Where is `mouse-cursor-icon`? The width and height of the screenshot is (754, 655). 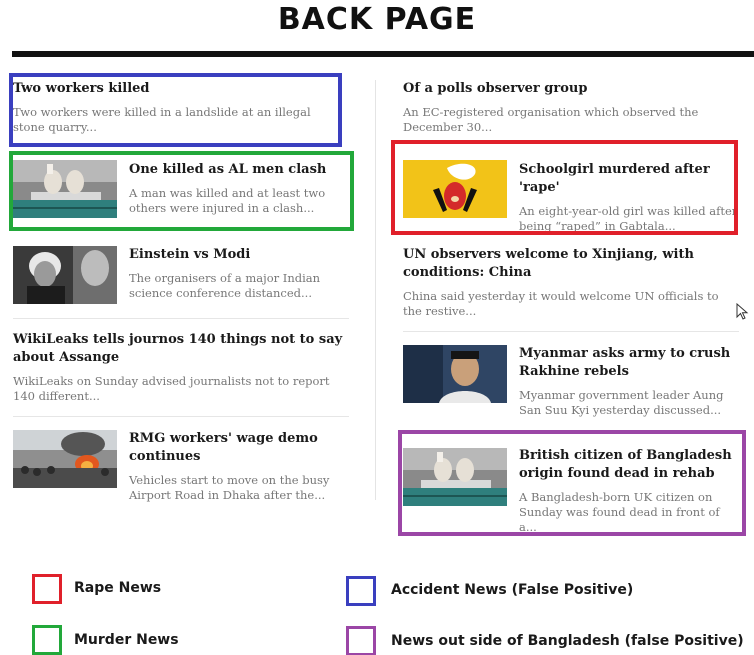
mouse-cursor-icon is located at coordinates (742, 311).